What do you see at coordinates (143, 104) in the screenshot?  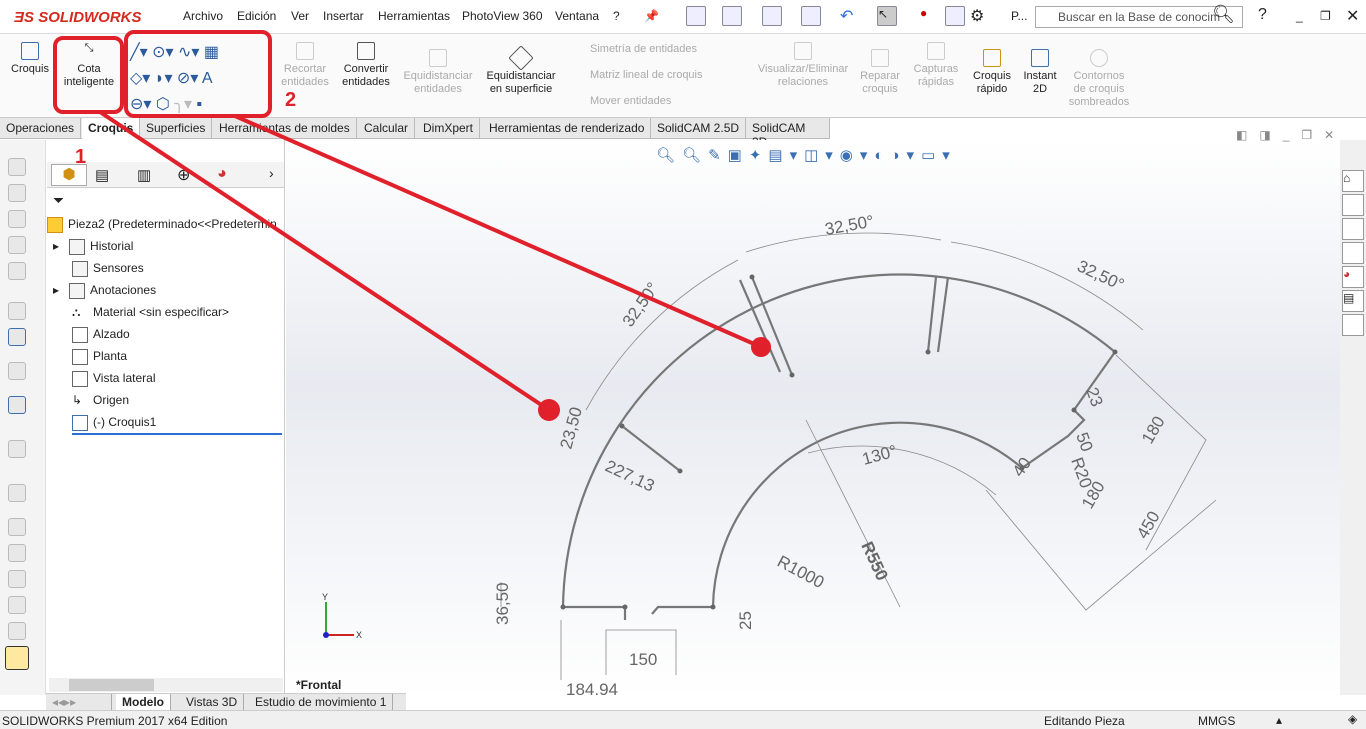 I see `slot-icon: ⊖▾` at bounding box center [143, 104].